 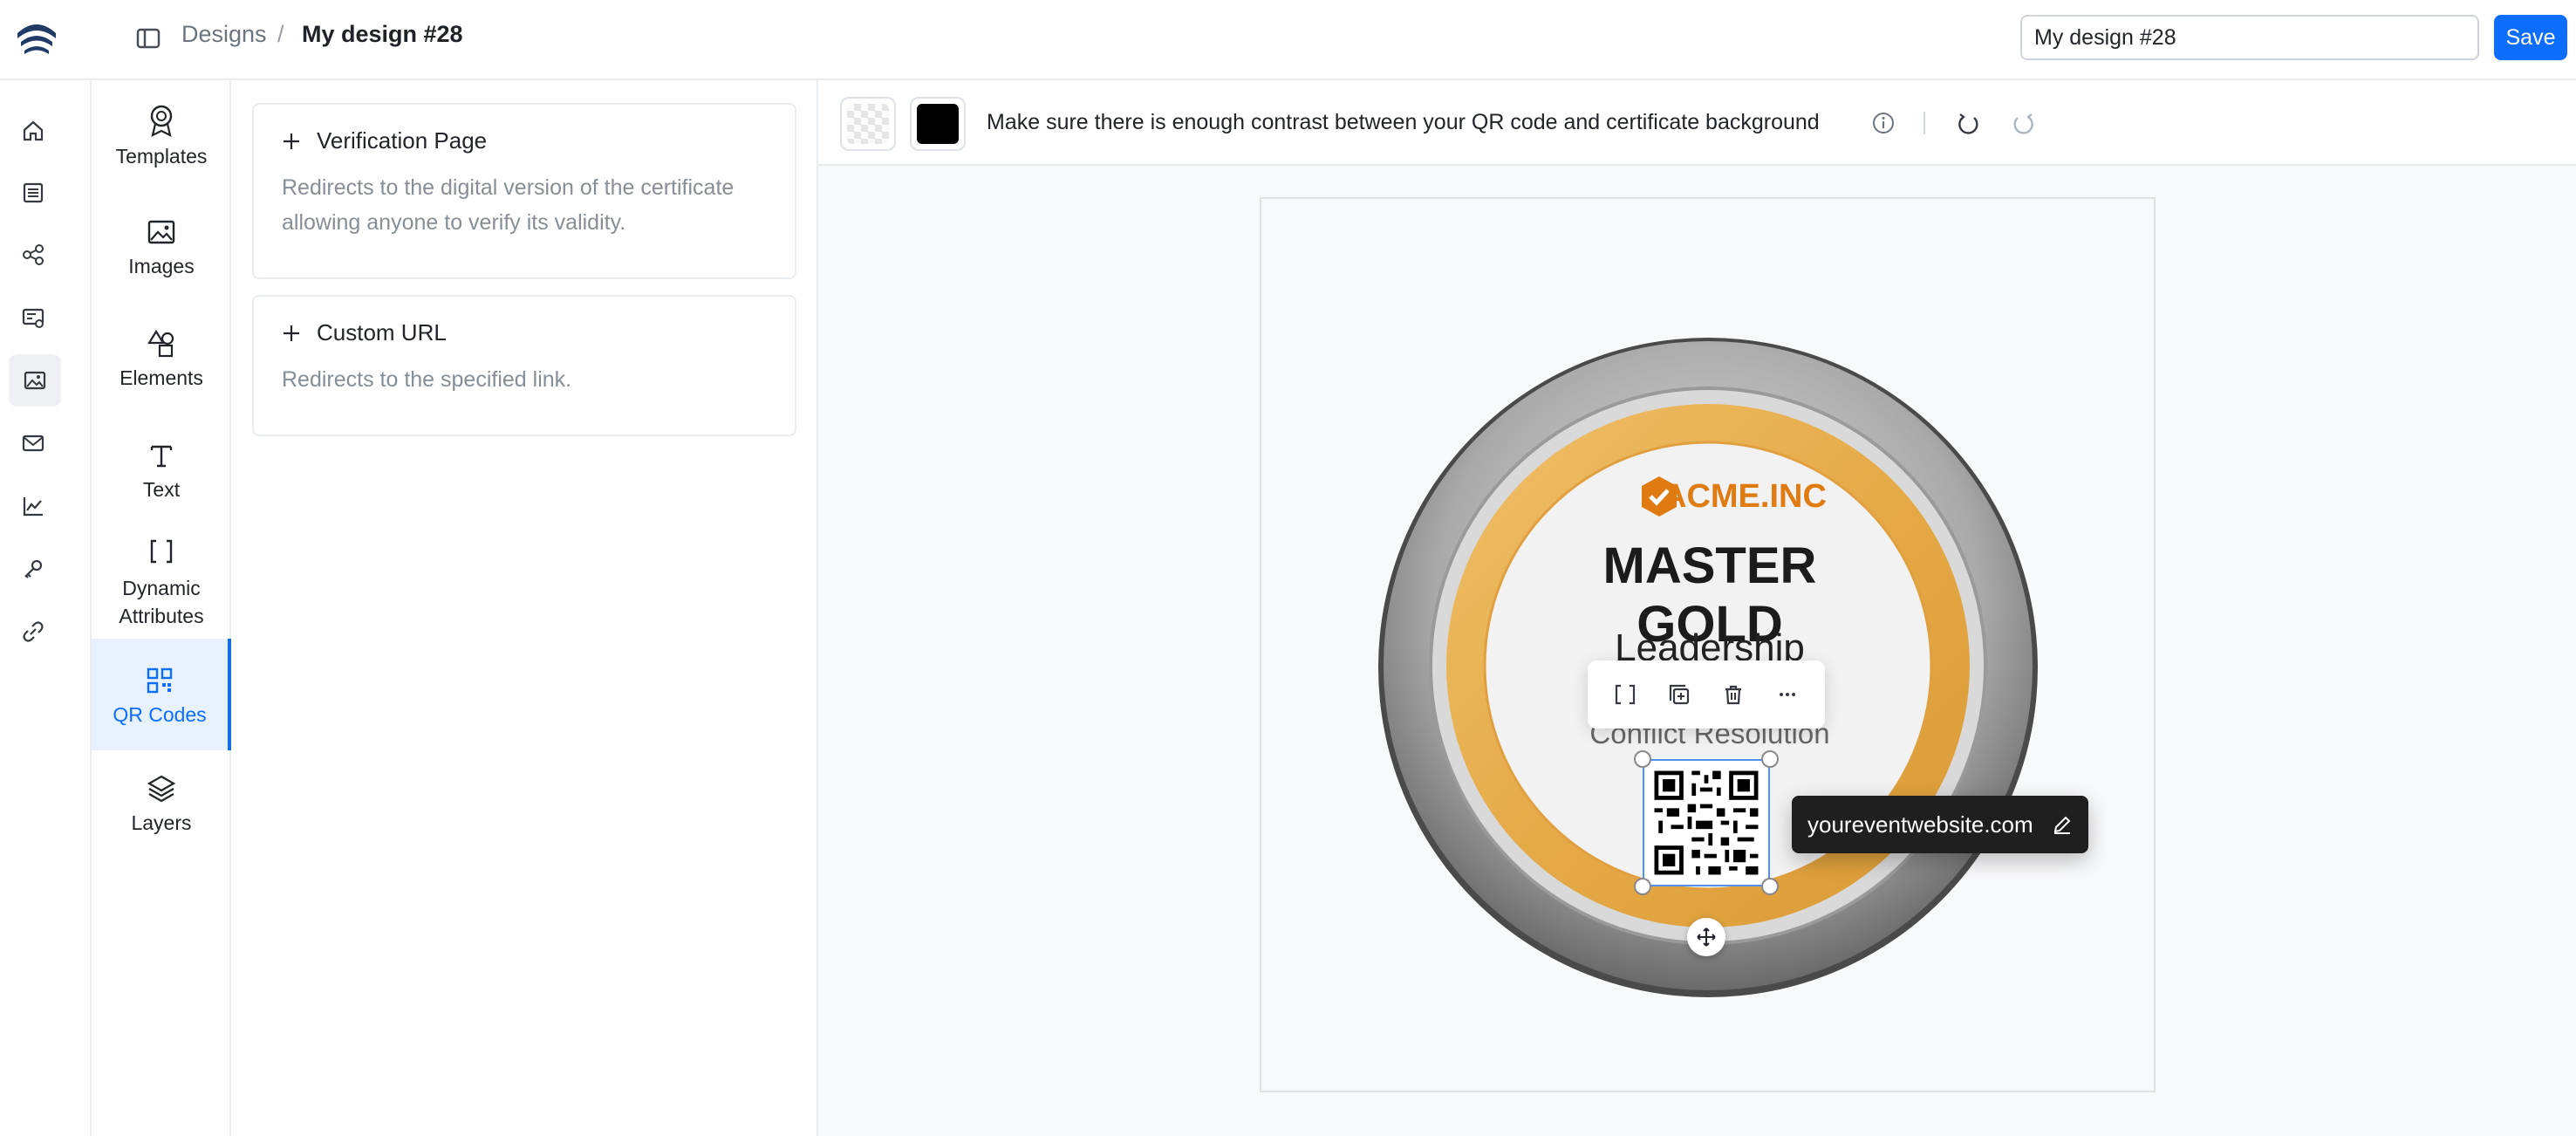 I want to click on tool-qr-codes: QR Codes, so click(x=161, y=694).